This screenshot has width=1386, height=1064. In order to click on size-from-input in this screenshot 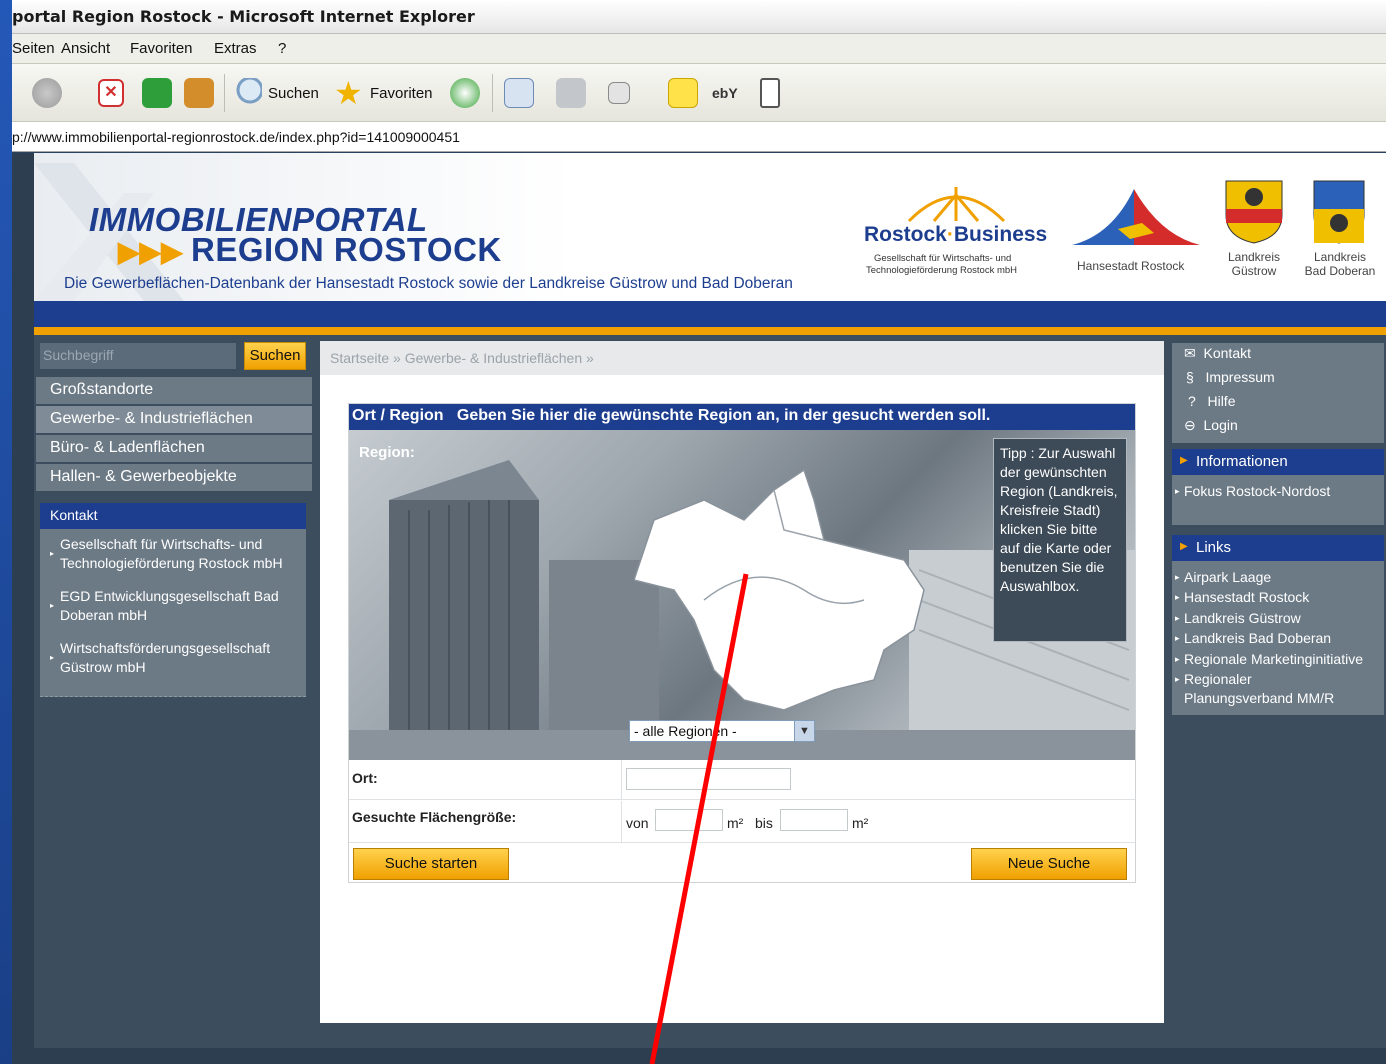, I will do `click(689, 820)`.